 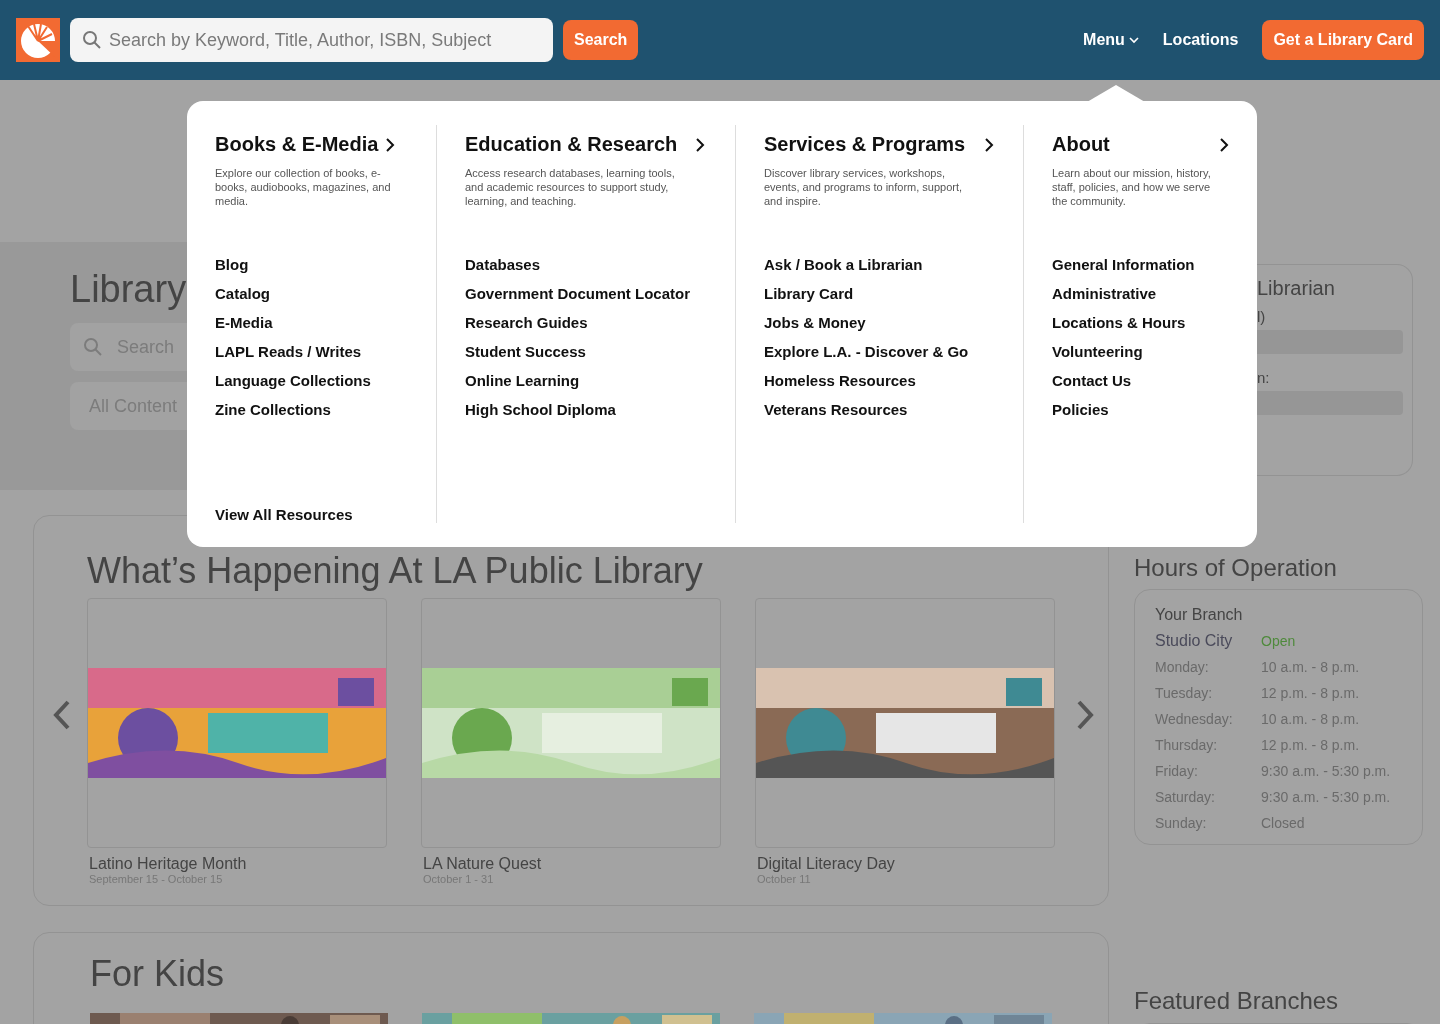 I want to click on weekday: Sunday:, so click(x=1181, y=823).